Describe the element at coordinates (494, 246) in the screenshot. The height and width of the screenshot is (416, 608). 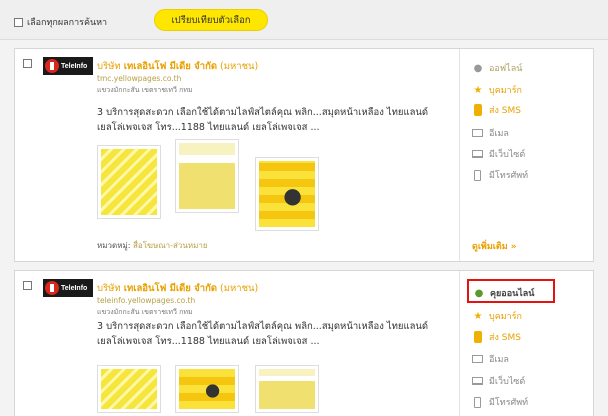
I see `more-link: ดูเพิ่มเติม »` at that location.